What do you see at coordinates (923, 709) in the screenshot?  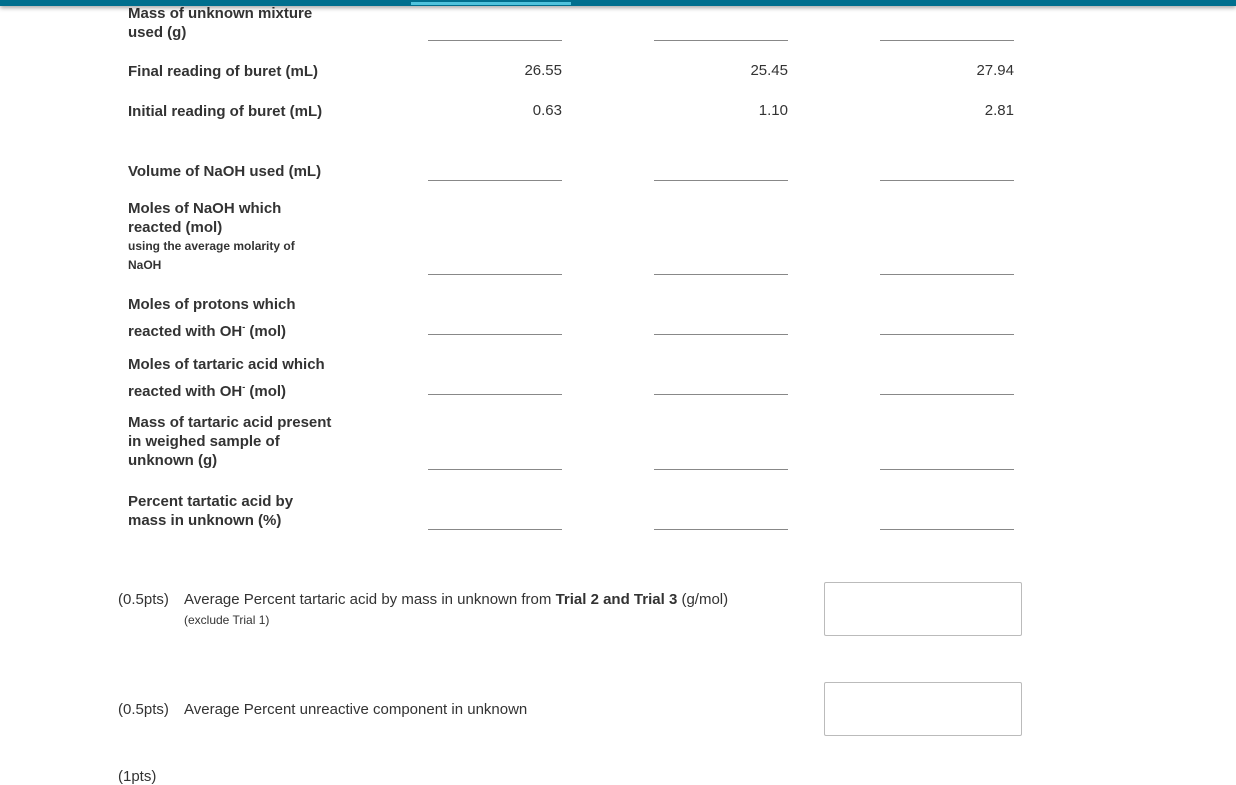 I see `answer-input-average-percent-unreactive` at bounding box center [923, 709].